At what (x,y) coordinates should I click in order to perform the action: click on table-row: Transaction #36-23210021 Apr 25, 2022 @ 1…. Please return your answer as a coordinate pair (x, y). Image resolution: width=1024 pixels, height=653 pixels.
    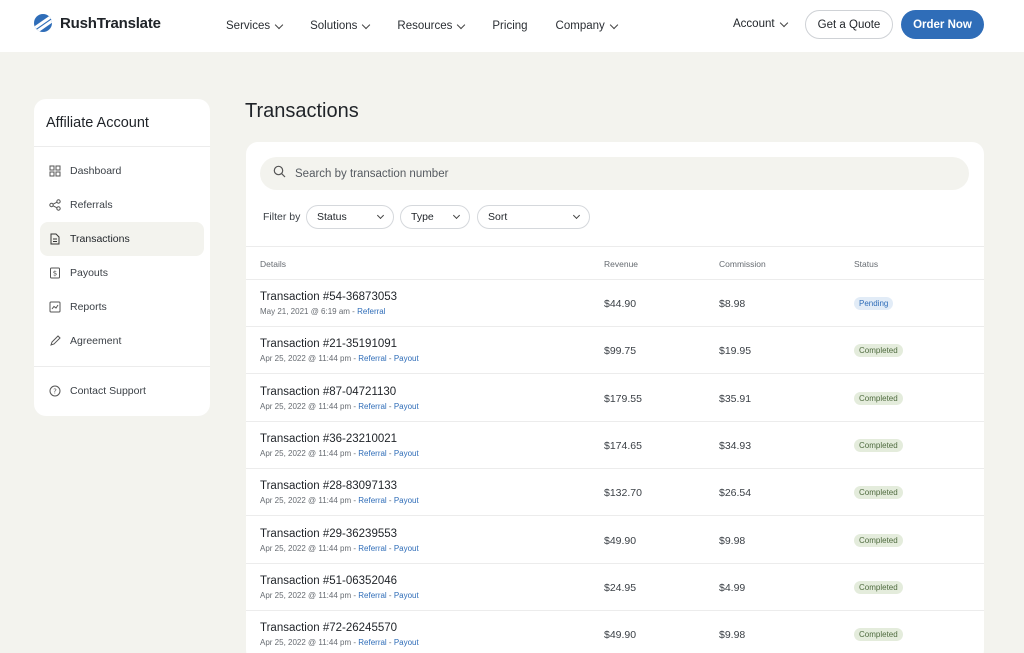
    Looking at the image, I should click on (615, 445).